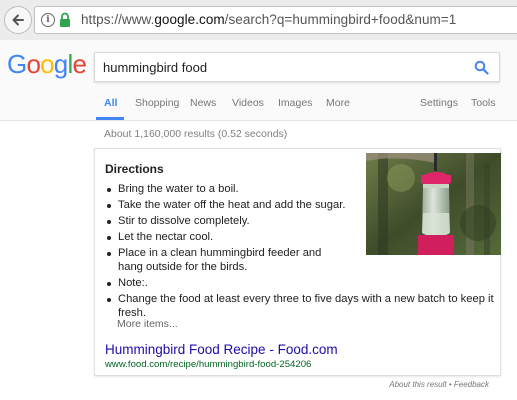 This screenshot has width=517, height=400. Describe the element at coordinates (483, 103) in the screenshot. I see `tab-tools: Tools` at that location.